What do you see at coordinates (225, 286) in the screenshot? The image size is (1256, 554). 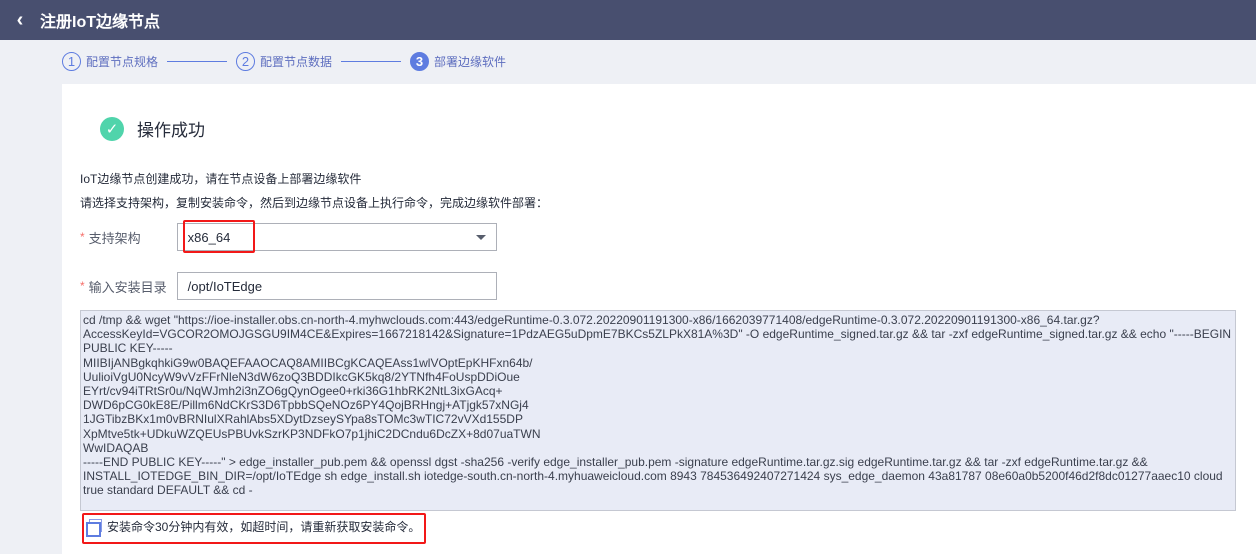 I see `install-dir-value: /opt/IoTEdge` at bounding box center [225, 286].